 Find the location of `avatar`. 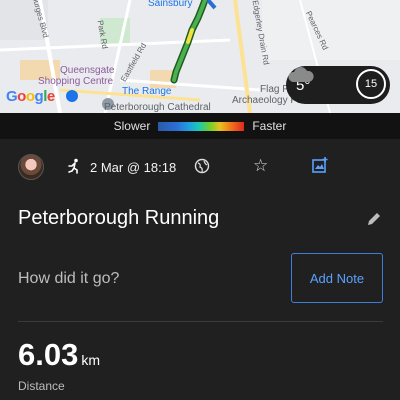

avatar is located at coordinates (31, 167).